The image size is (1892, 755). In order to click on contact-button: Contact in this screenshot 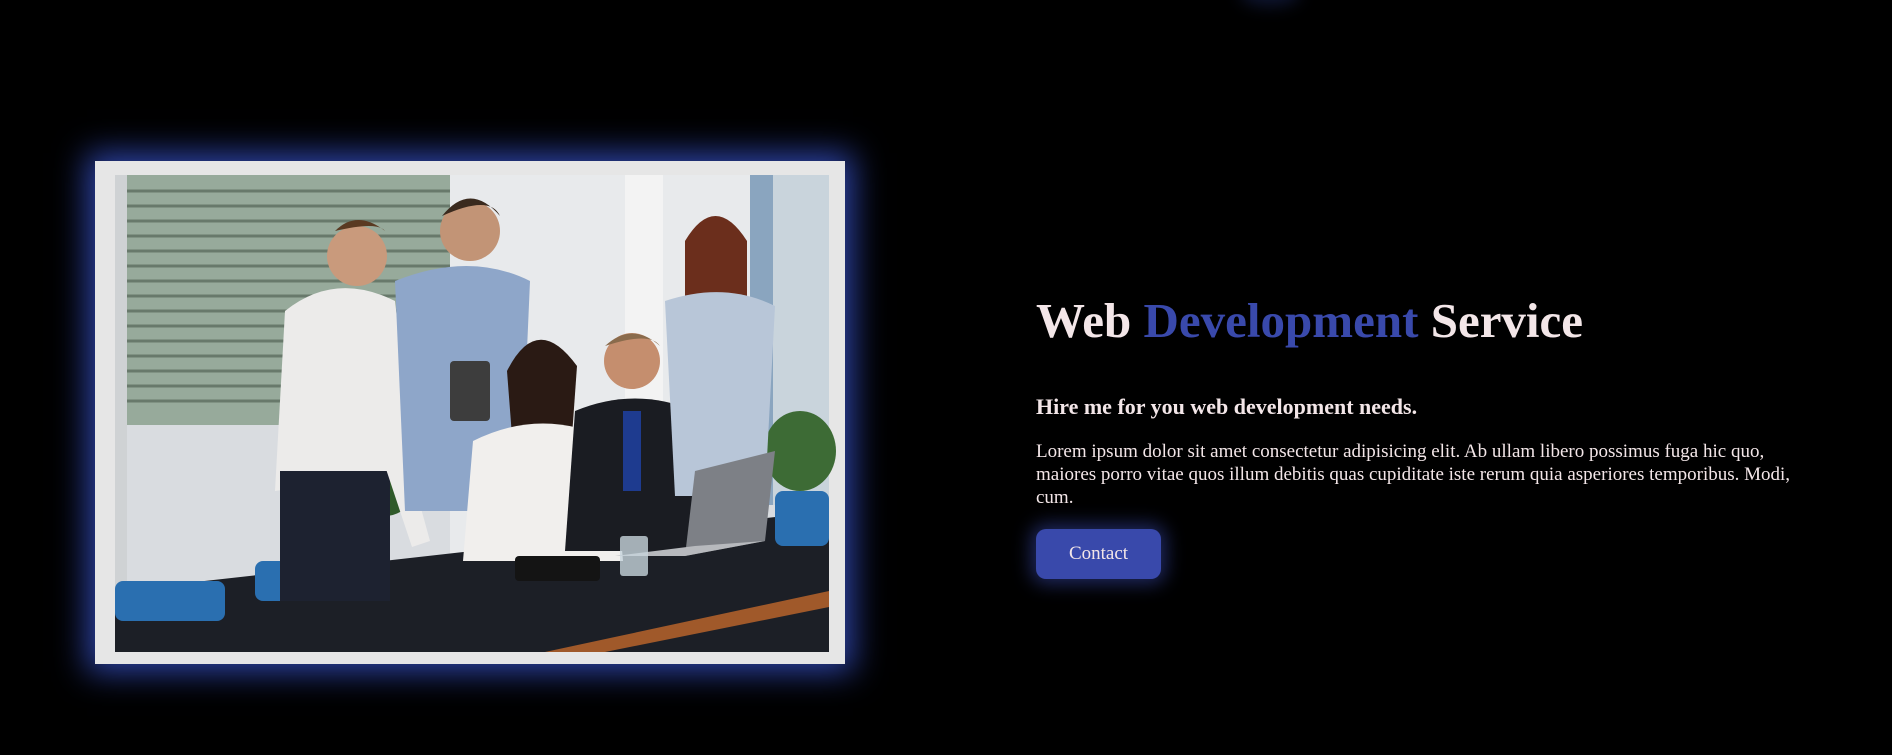, I will do `click(1098, 554)`.